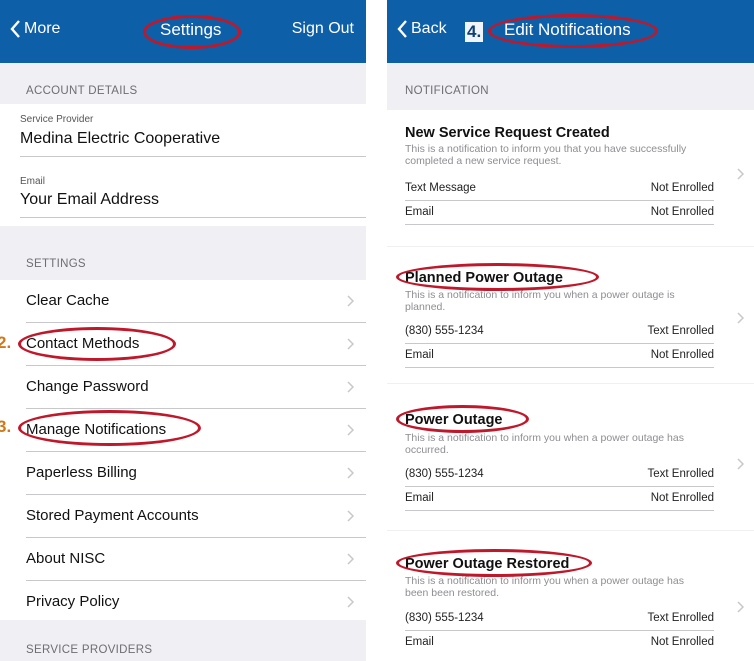 Image resolution: width=754 pixels, height=661 pixels. Describe the element at coordinates (42, 28) in the screenshot. I see `more-back-label: More` at that location.